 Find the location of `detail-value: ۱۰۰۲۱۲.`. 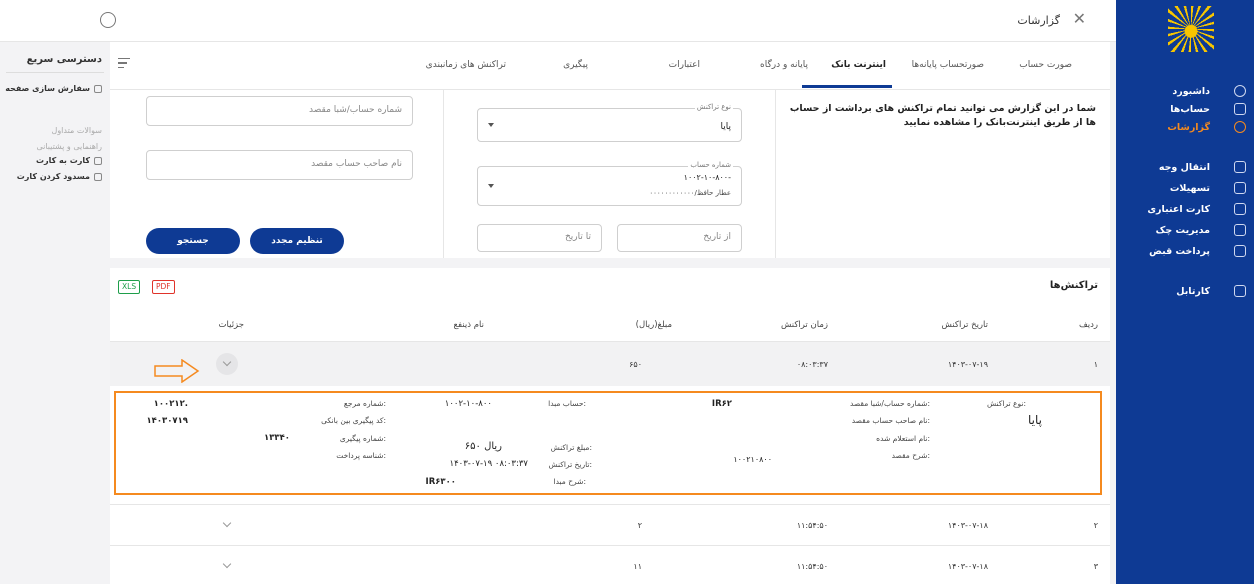

detail-value: ۱۰۰۲۱۲. is located at coordinates (170, 404).